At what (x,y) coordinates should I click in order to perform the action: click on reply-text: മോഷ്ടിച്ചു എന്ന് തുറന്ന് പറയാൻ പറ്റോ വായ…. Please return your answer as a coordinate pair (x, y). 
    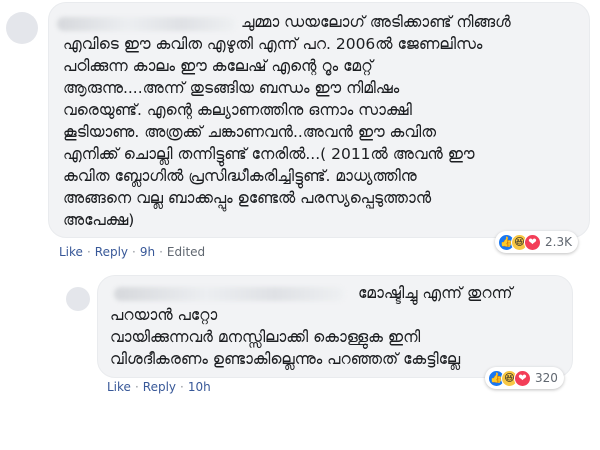
    Looking at the image, I should click on (311, 326).